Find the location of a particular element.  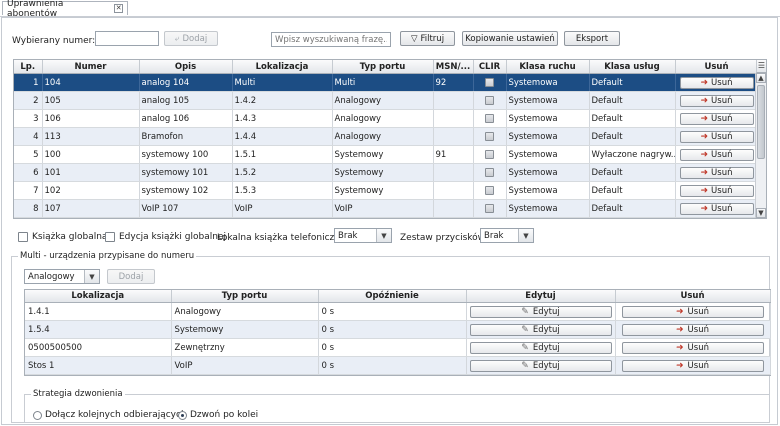

cell-edit: ✎ Edytuj is located at coordinates (541, 329).